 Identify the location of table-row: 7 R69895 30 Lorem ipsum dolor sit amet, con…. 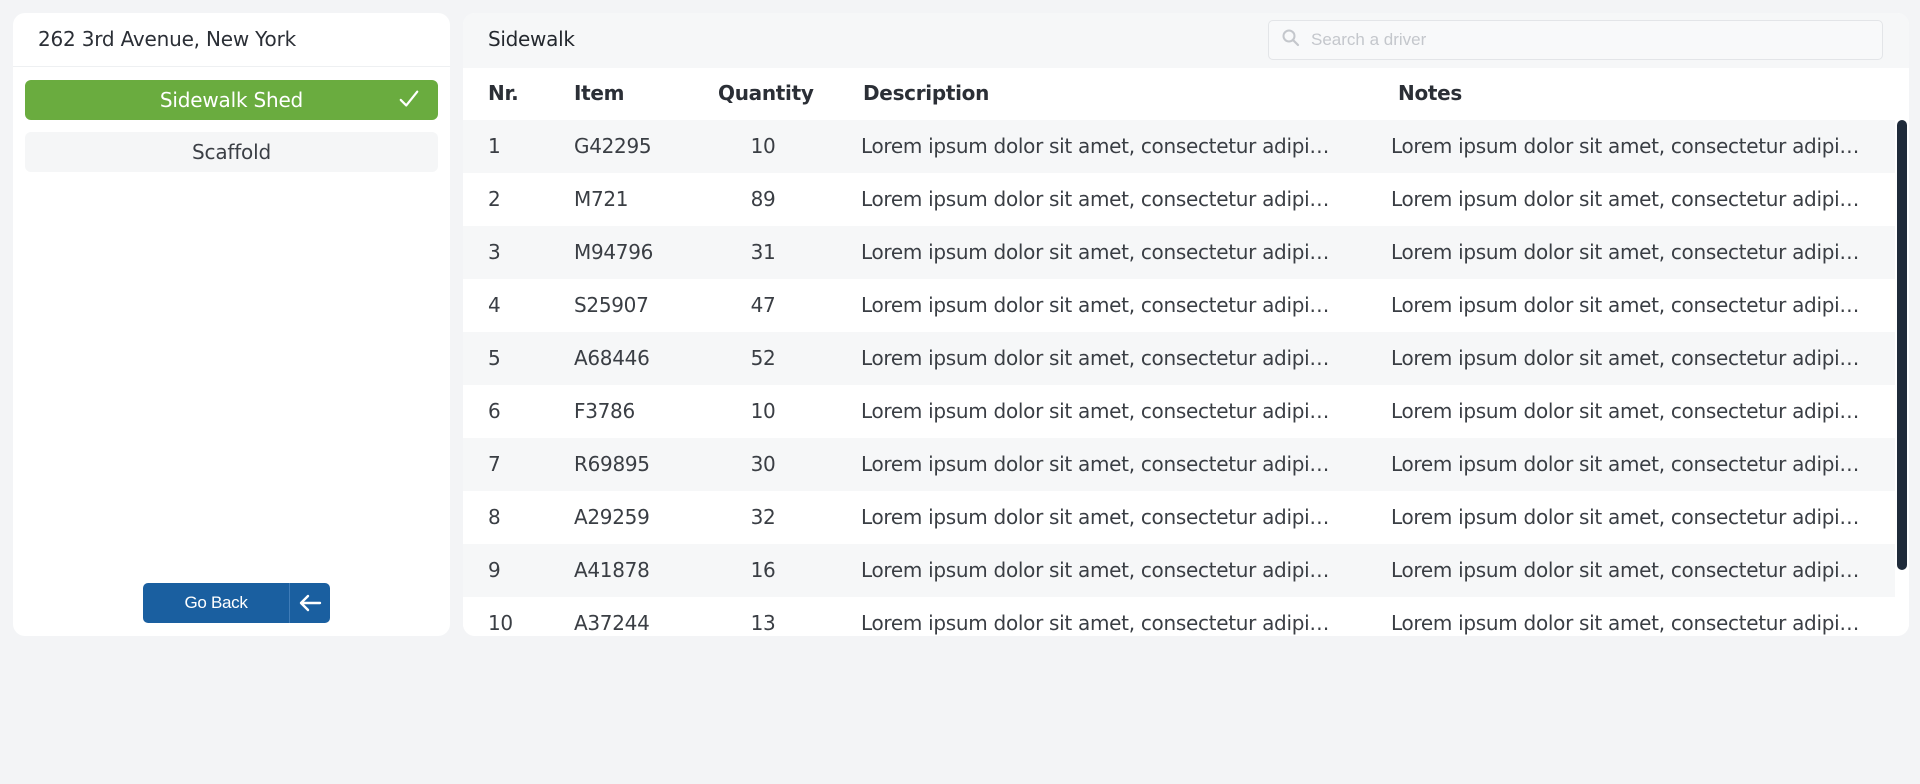
(1179, 464).